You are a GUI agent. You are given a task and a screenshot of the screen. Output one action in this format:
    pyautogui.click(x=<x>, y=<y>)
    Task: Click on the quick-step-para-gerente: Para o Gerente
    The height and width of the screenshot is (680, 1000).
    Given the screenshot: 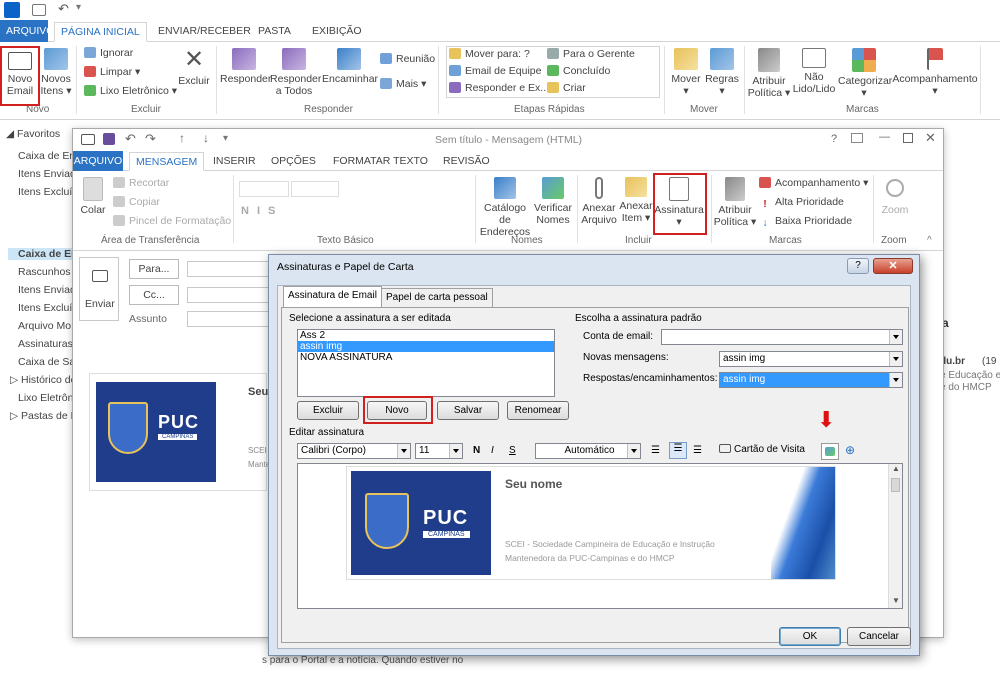 What is the action you would take?
    pyautogui.click(x=591, y=54)
    